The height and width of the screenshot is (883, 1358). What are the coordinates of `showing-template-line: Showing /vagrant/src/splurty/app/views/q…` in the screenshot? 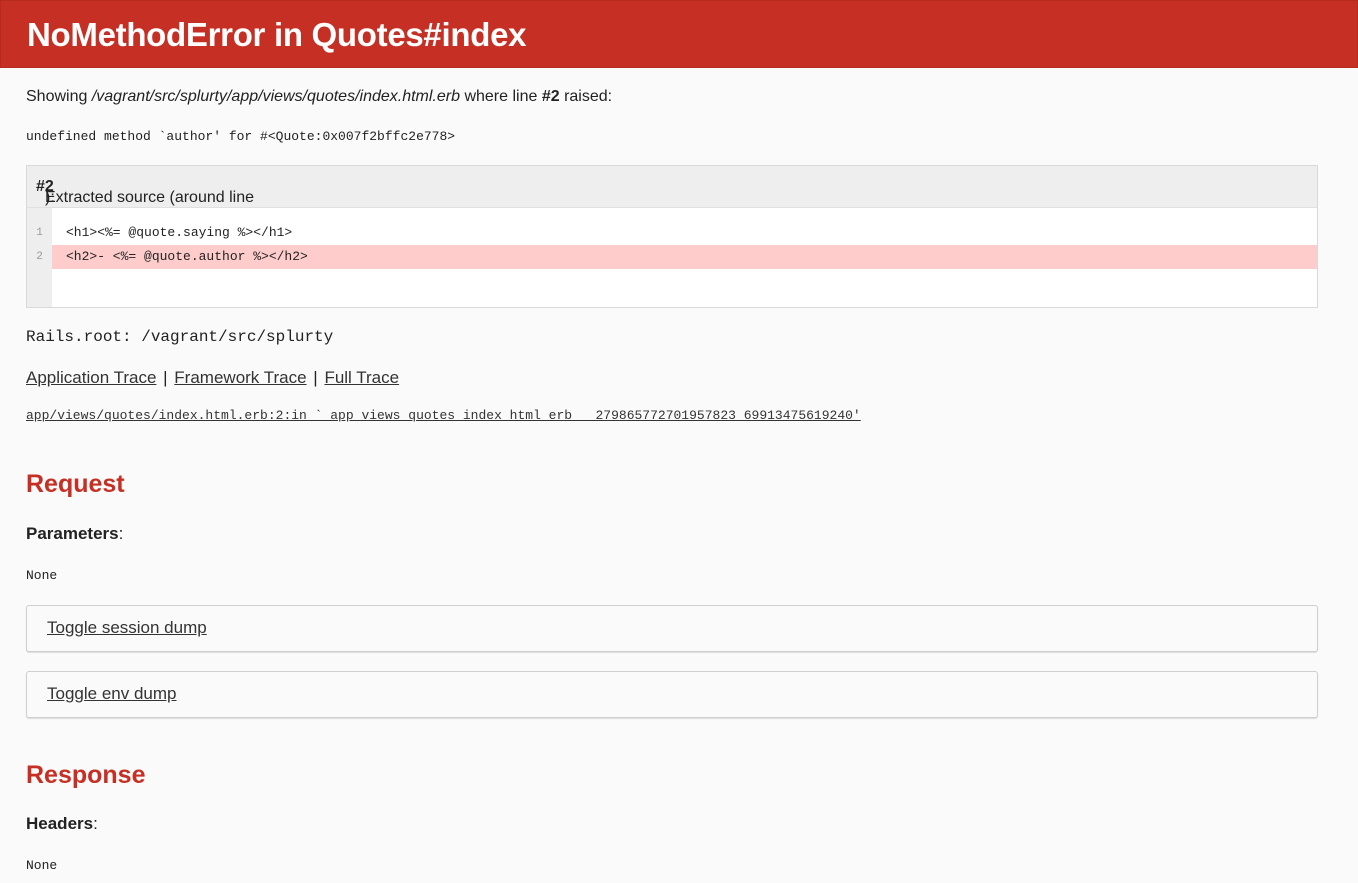 It's located at (319, 97).